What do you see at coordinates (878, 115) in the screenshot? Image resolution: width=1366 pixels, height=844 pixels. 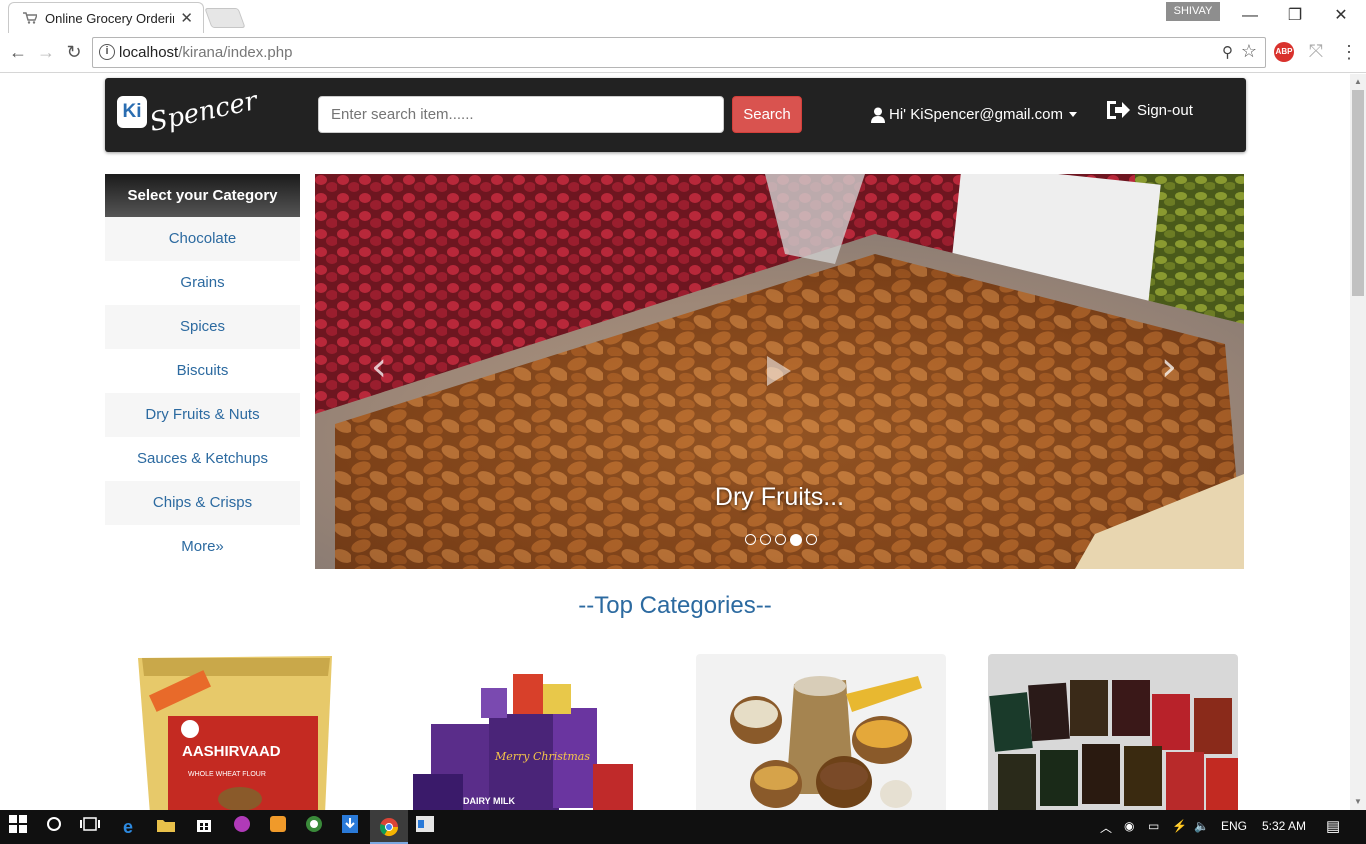 I see `user-icon` at bounding box center [878, 115].